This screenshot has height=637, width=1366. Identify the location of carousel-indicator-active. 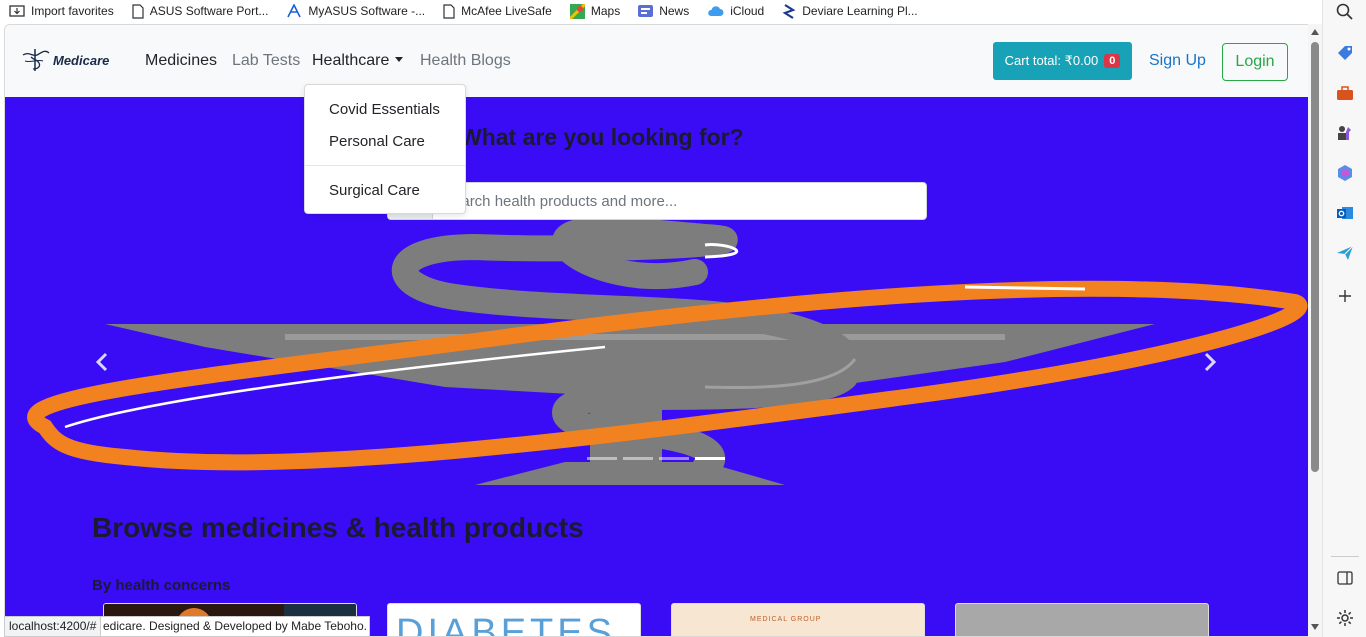
(710, 458).